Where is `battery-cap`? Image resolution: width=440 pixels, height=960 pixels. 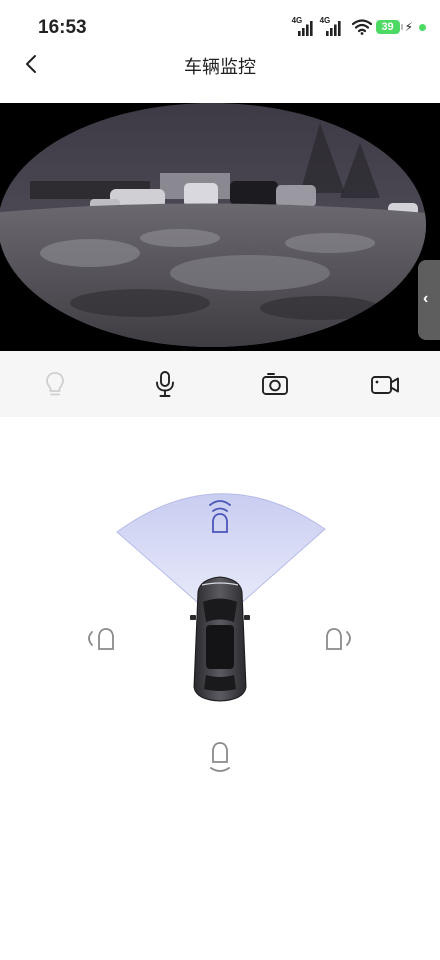
battery-cap is located at coordinates (401, 27).